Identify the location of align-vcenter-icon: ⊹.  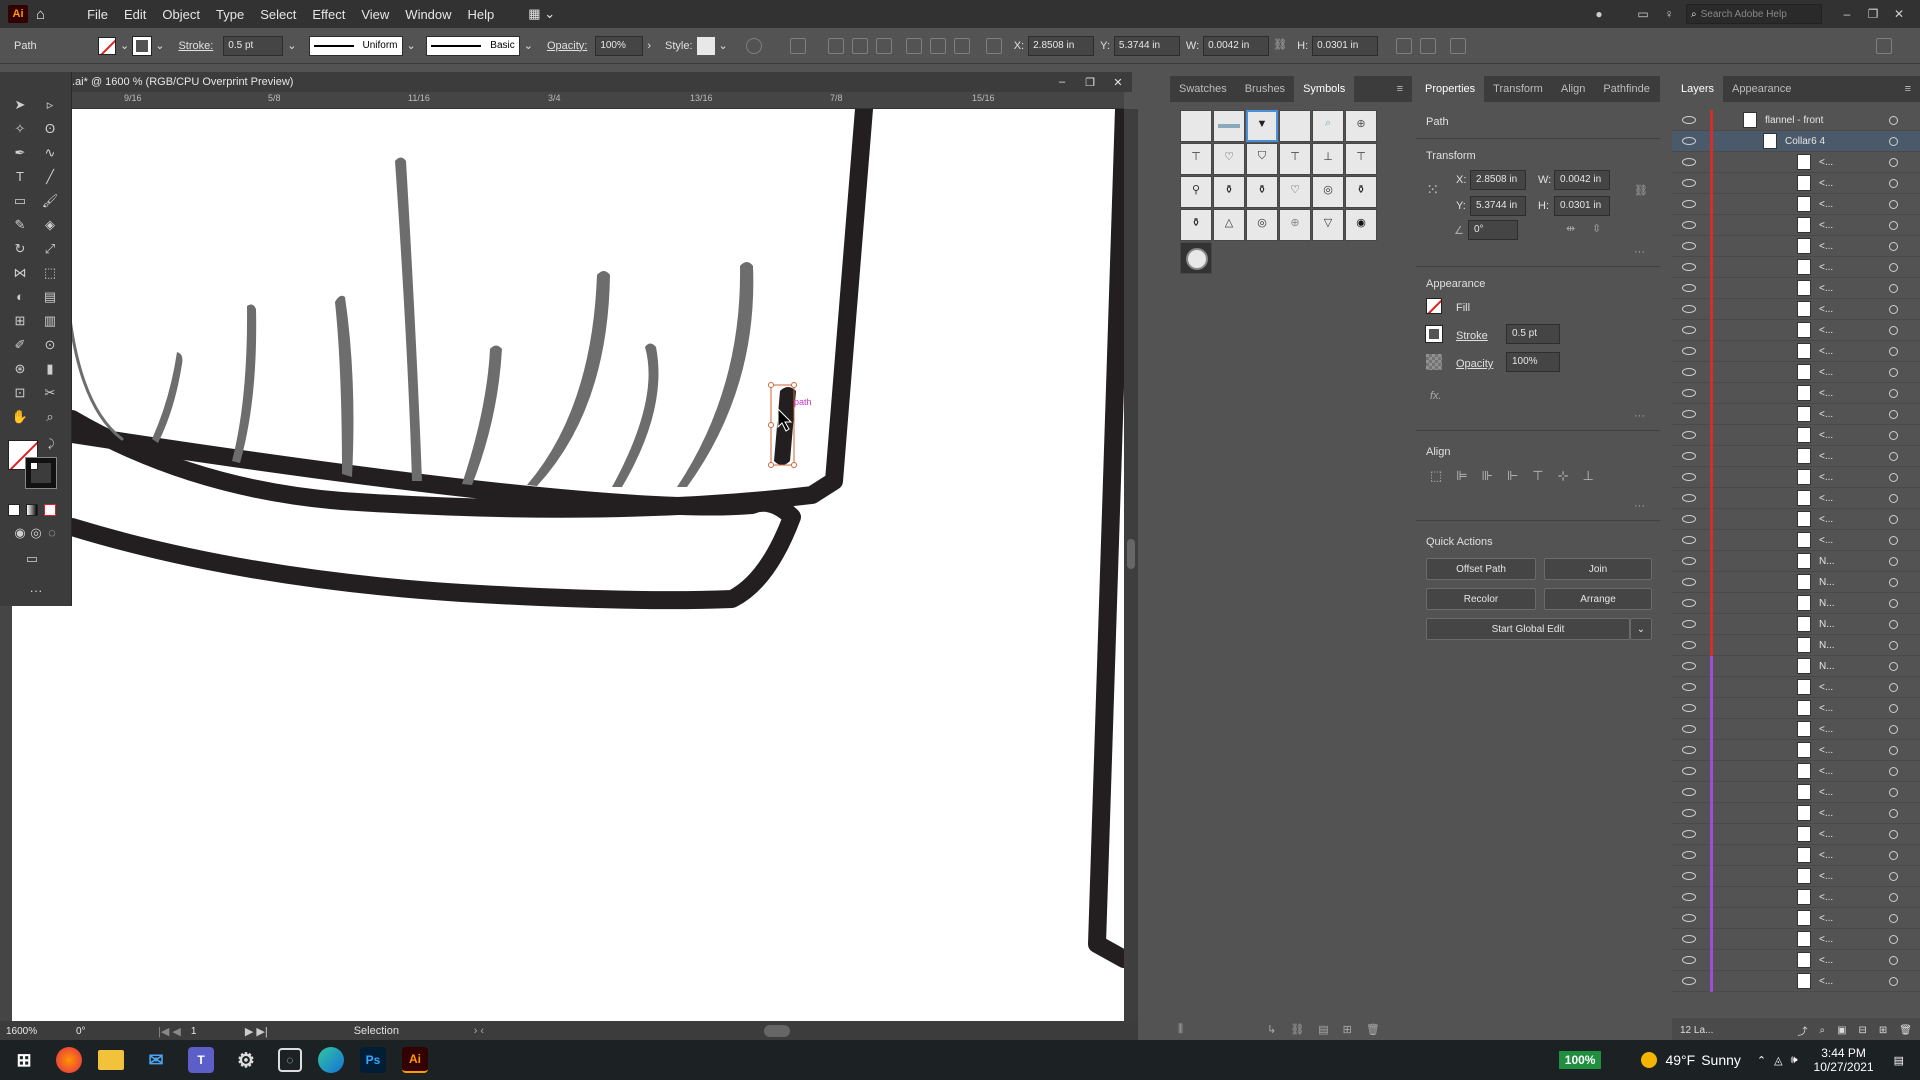
(1563, 476).